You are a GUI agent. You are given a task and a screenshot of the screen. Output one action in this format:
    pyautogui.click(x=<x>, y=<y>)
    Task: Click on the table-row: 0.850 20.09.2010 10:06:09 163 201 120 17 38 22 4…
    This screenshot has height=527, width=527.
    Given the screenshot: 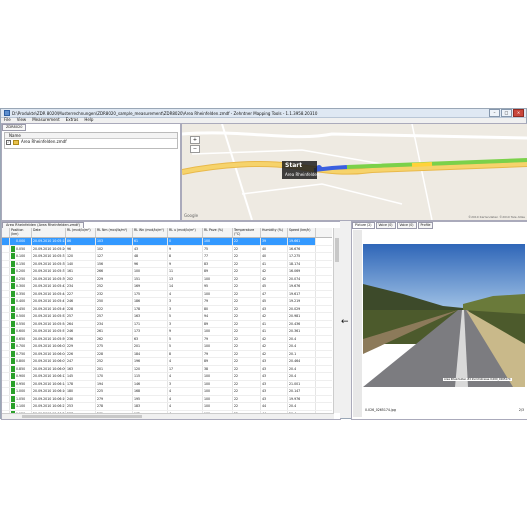 What is the action you would take?
    pyautogui.click(x=167, y=369)
    